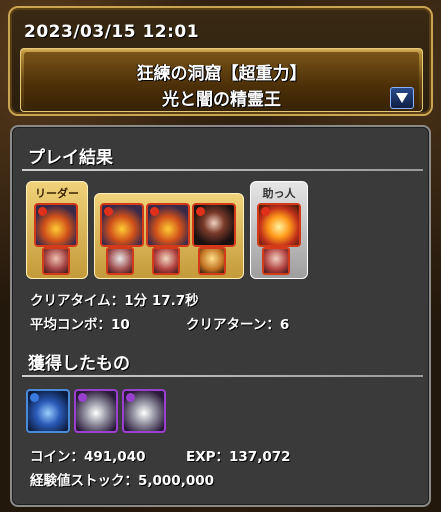 This screenshot has height=512, width=441. Describe the element at coordinates (279, 193) in the screenshot. I see `helper-label: 助っ人` at that location.